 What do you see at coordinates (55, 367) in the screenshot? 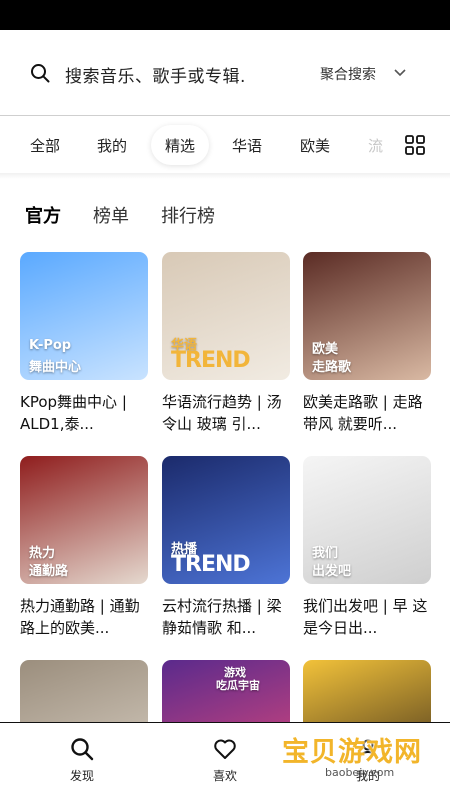
I see `cover-label: 舞曲中心` at bounding box center [55, 367].